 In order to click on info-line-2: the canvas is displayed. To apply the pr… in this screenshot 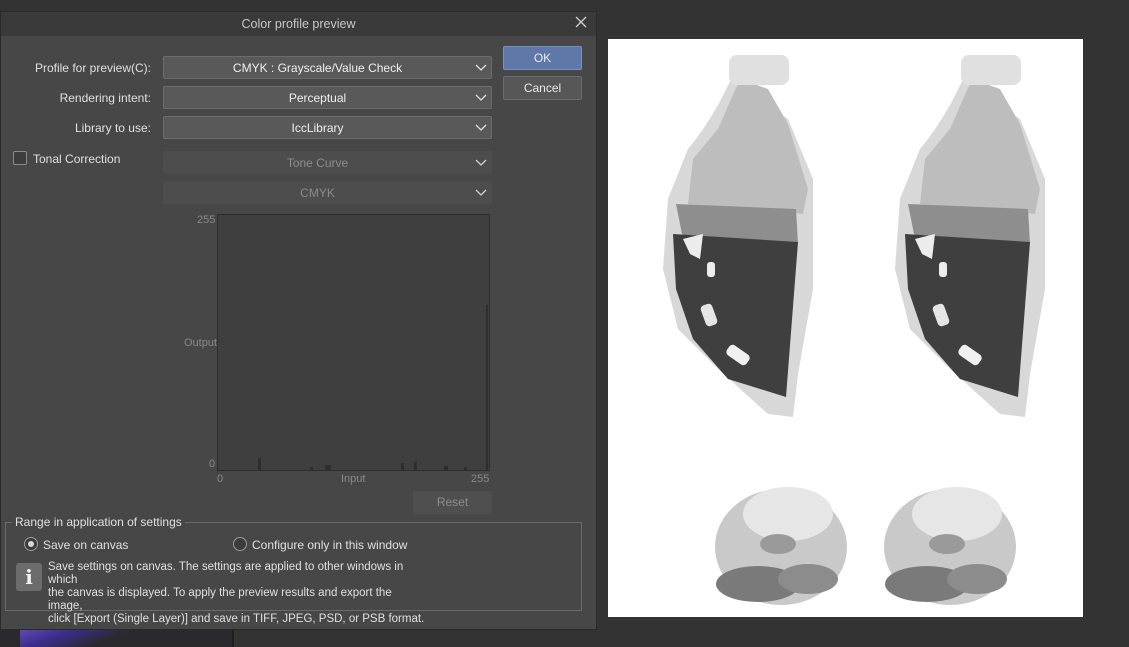, I will do `click(220, 599)`.